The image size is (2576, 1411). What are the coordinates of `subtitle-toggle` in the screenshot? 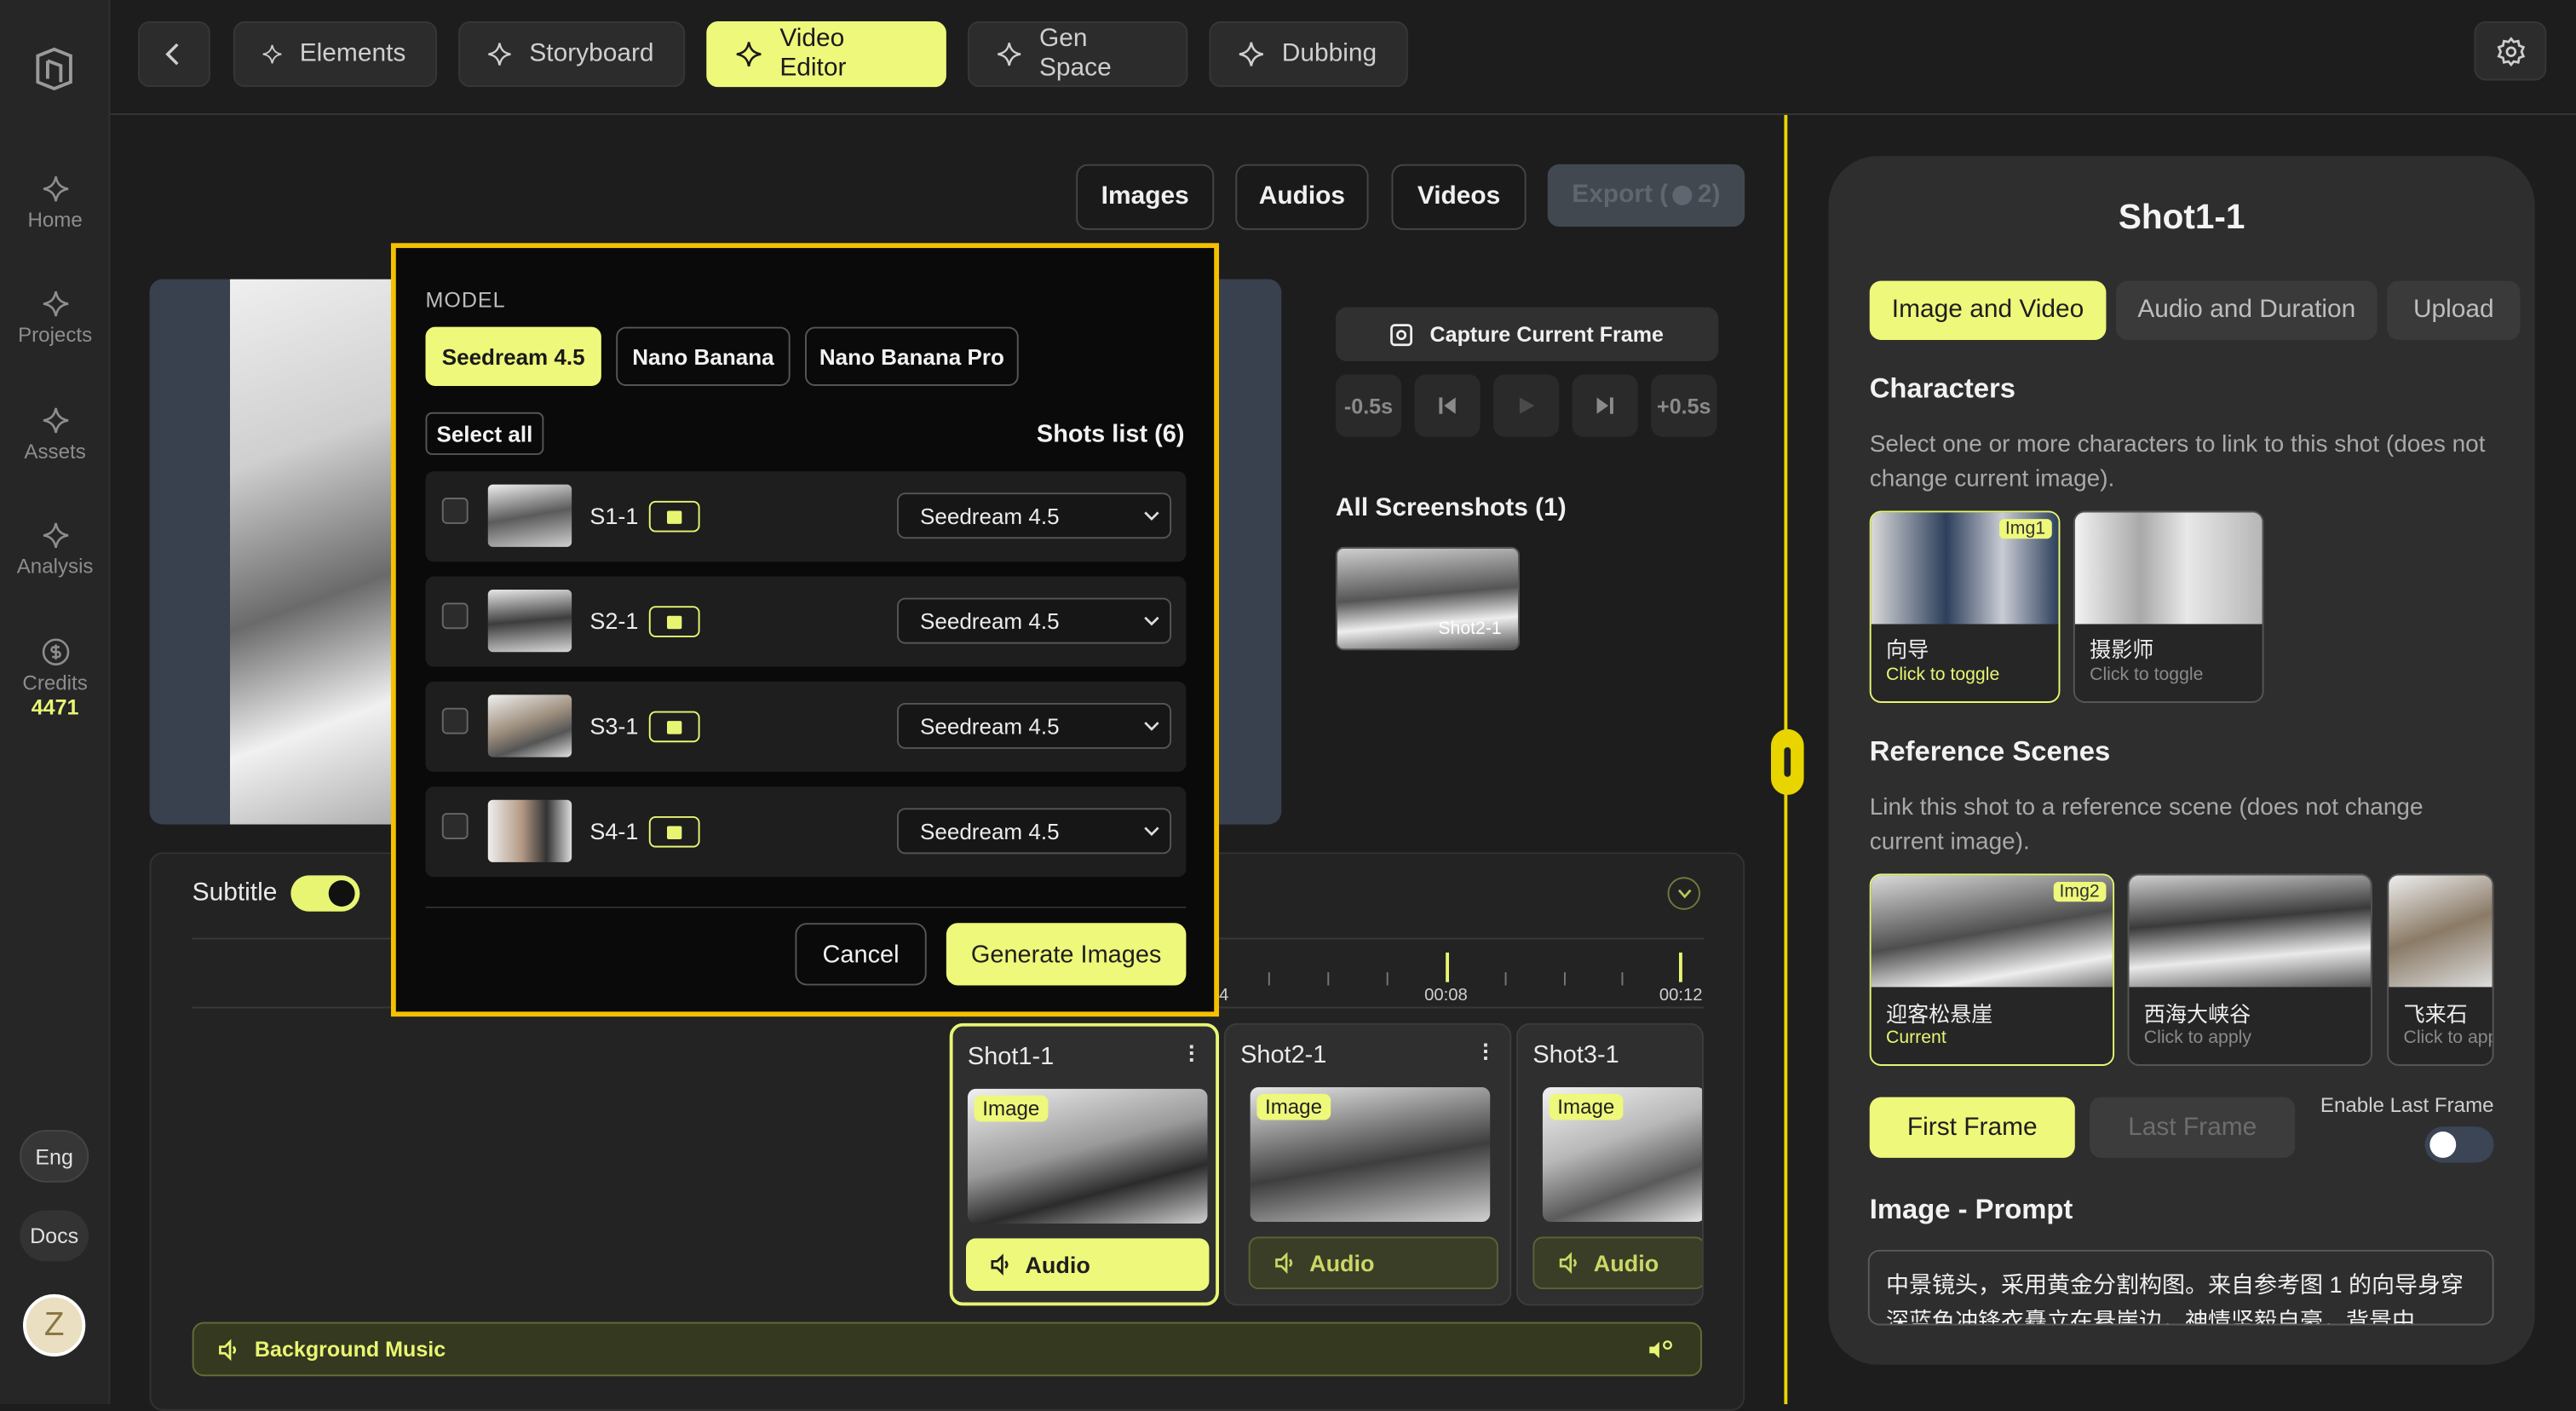 It's located at (325, 893).